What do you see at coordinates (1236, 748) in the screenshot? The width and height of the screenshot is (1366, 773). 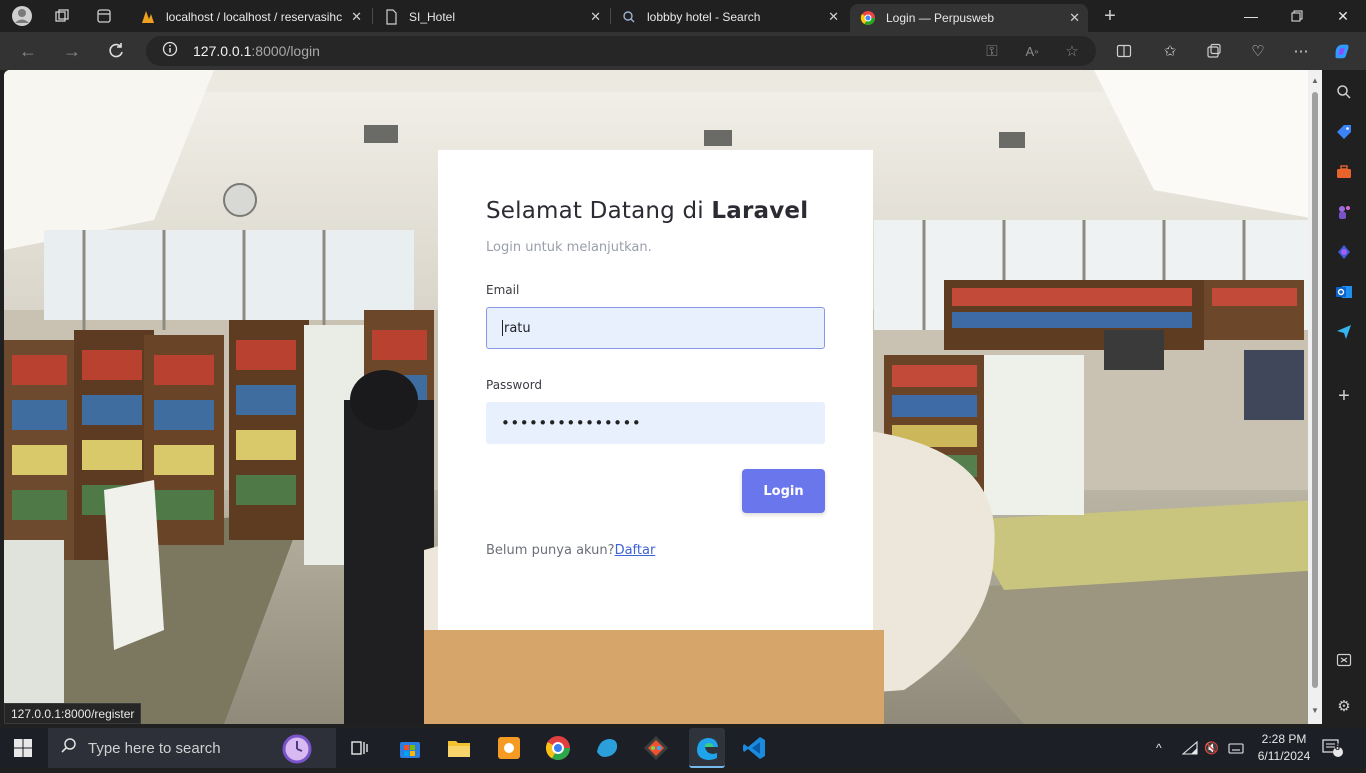 I see `language-keyboard-icon` at bounding box center [1236, 748].